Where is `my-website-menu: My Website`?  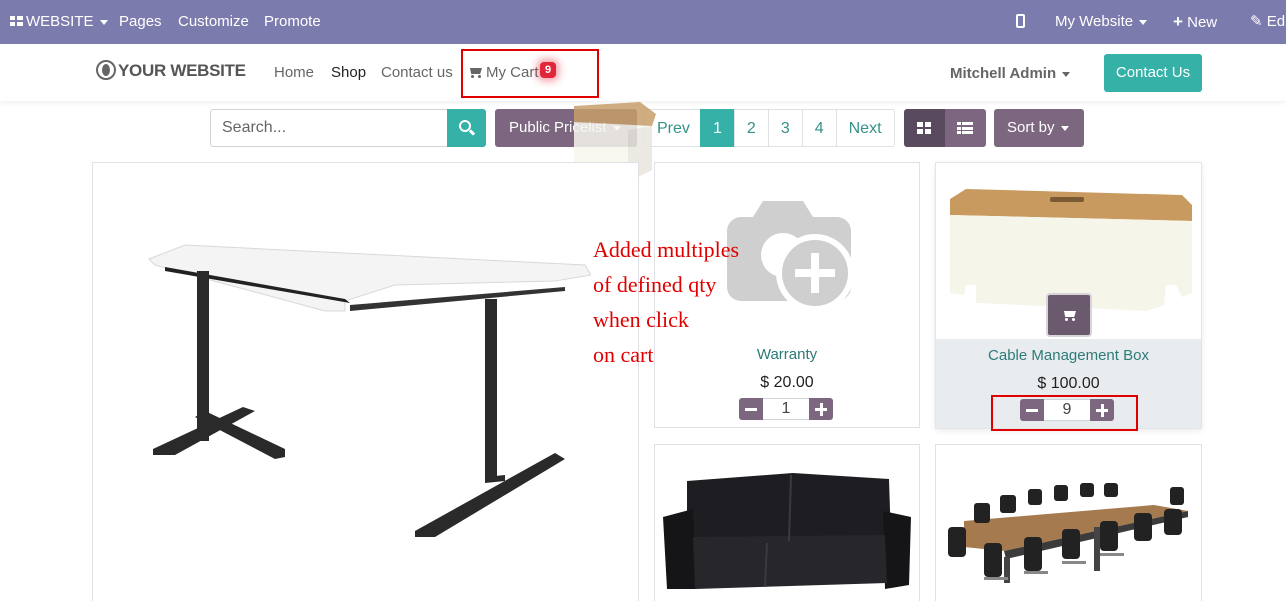
my-website-menu: My Website is located at coordinates (1101, 22).